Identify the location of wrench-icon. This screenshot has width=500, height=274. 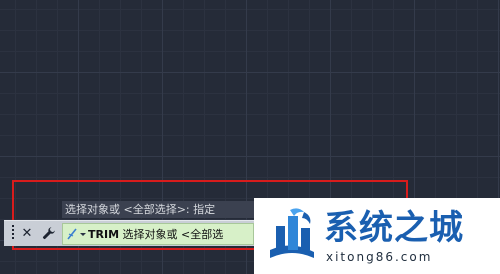
(49, 233).